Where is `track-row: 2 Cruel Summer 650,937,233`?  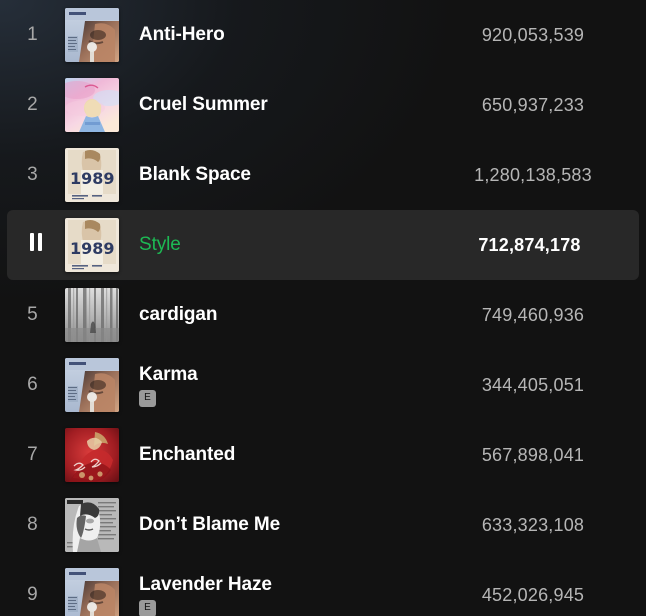 track-row: 2 Cruel Summer 650,937,233 is located at coordinates (323, 105).